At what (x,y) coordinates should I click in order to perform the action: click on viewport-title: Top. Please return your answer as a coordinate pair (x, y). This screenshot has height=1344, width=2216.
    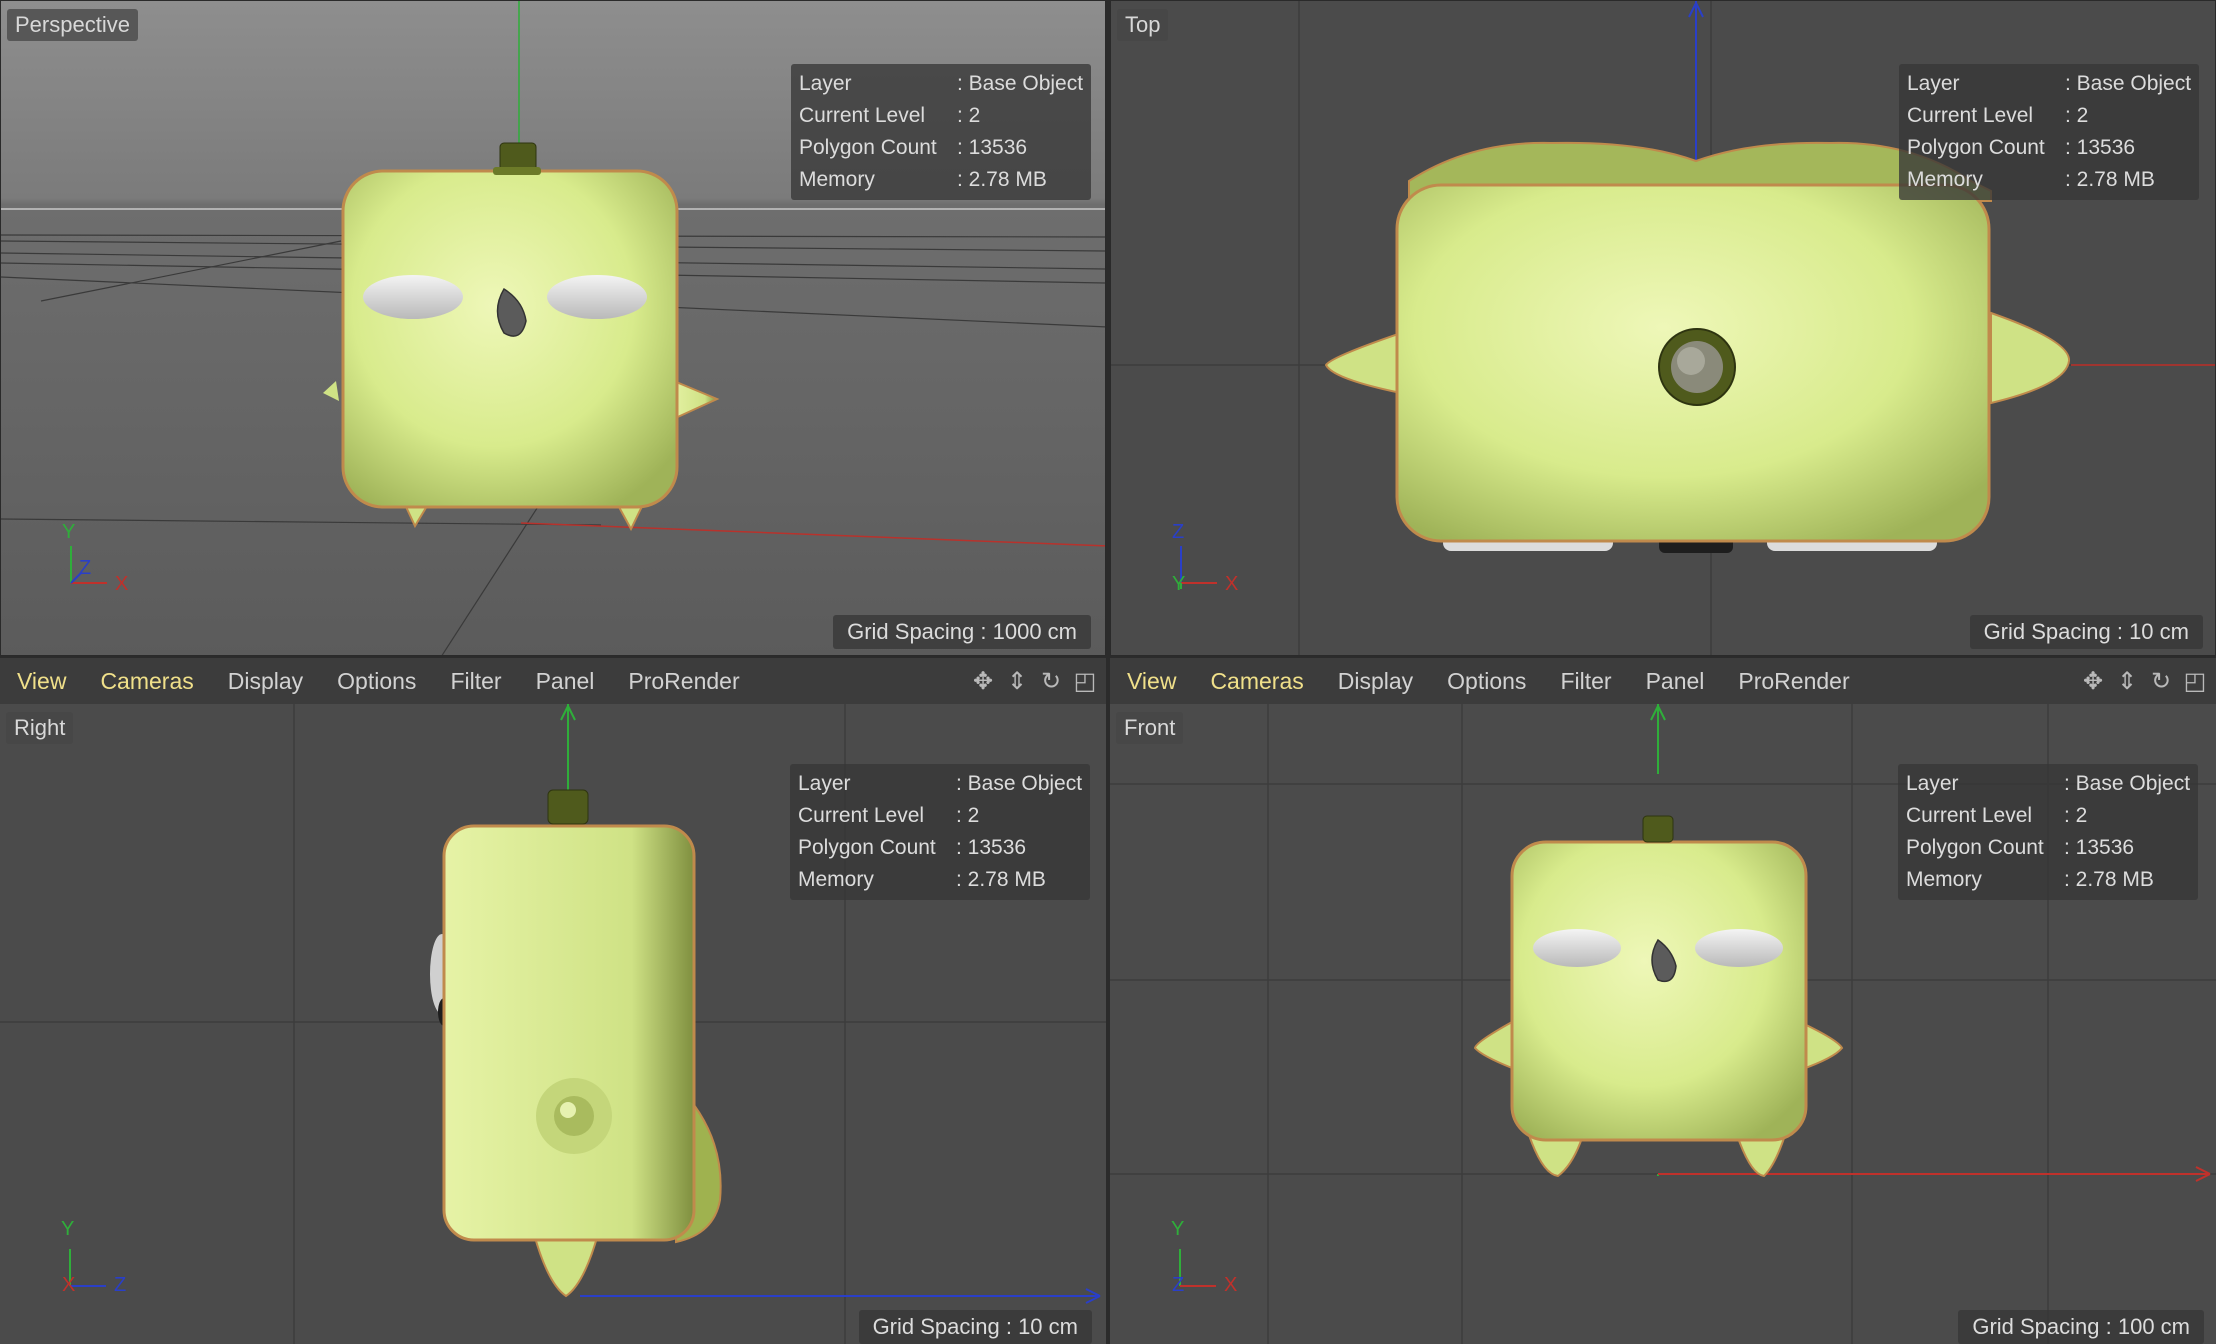
    Looking at the image, I should click on (1143, 25).